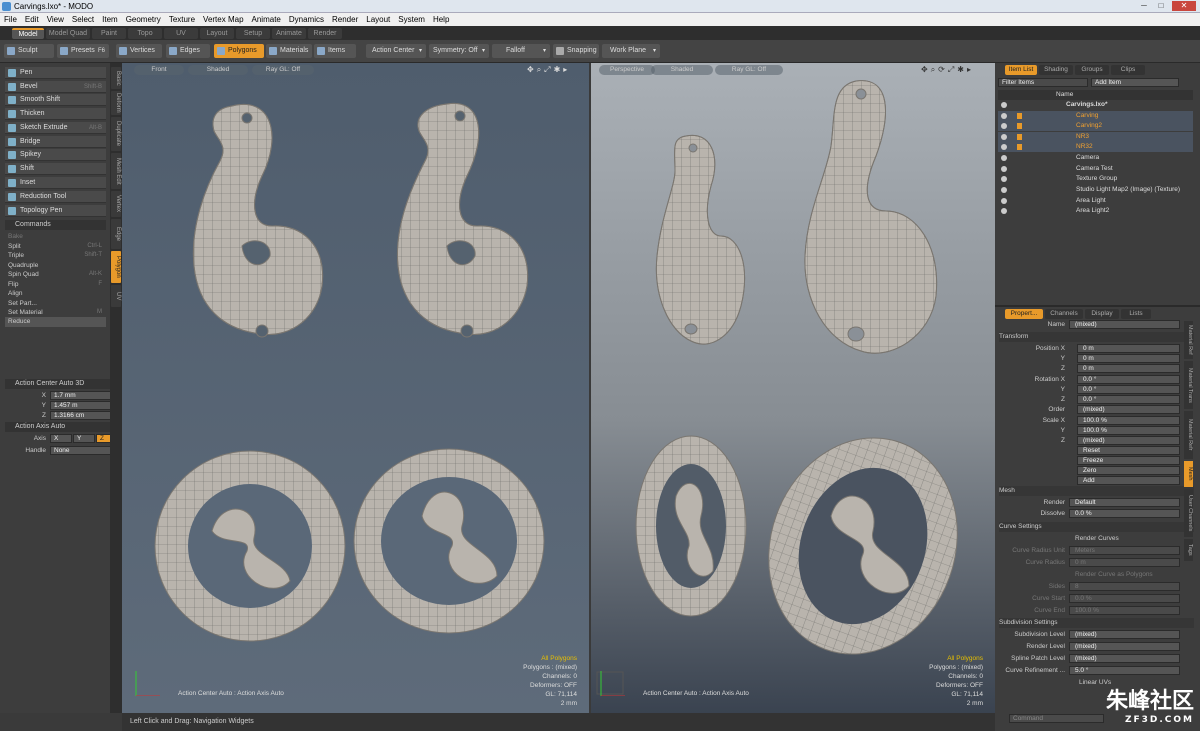  I want to click on maximize-button: □, so click(1161, 6).